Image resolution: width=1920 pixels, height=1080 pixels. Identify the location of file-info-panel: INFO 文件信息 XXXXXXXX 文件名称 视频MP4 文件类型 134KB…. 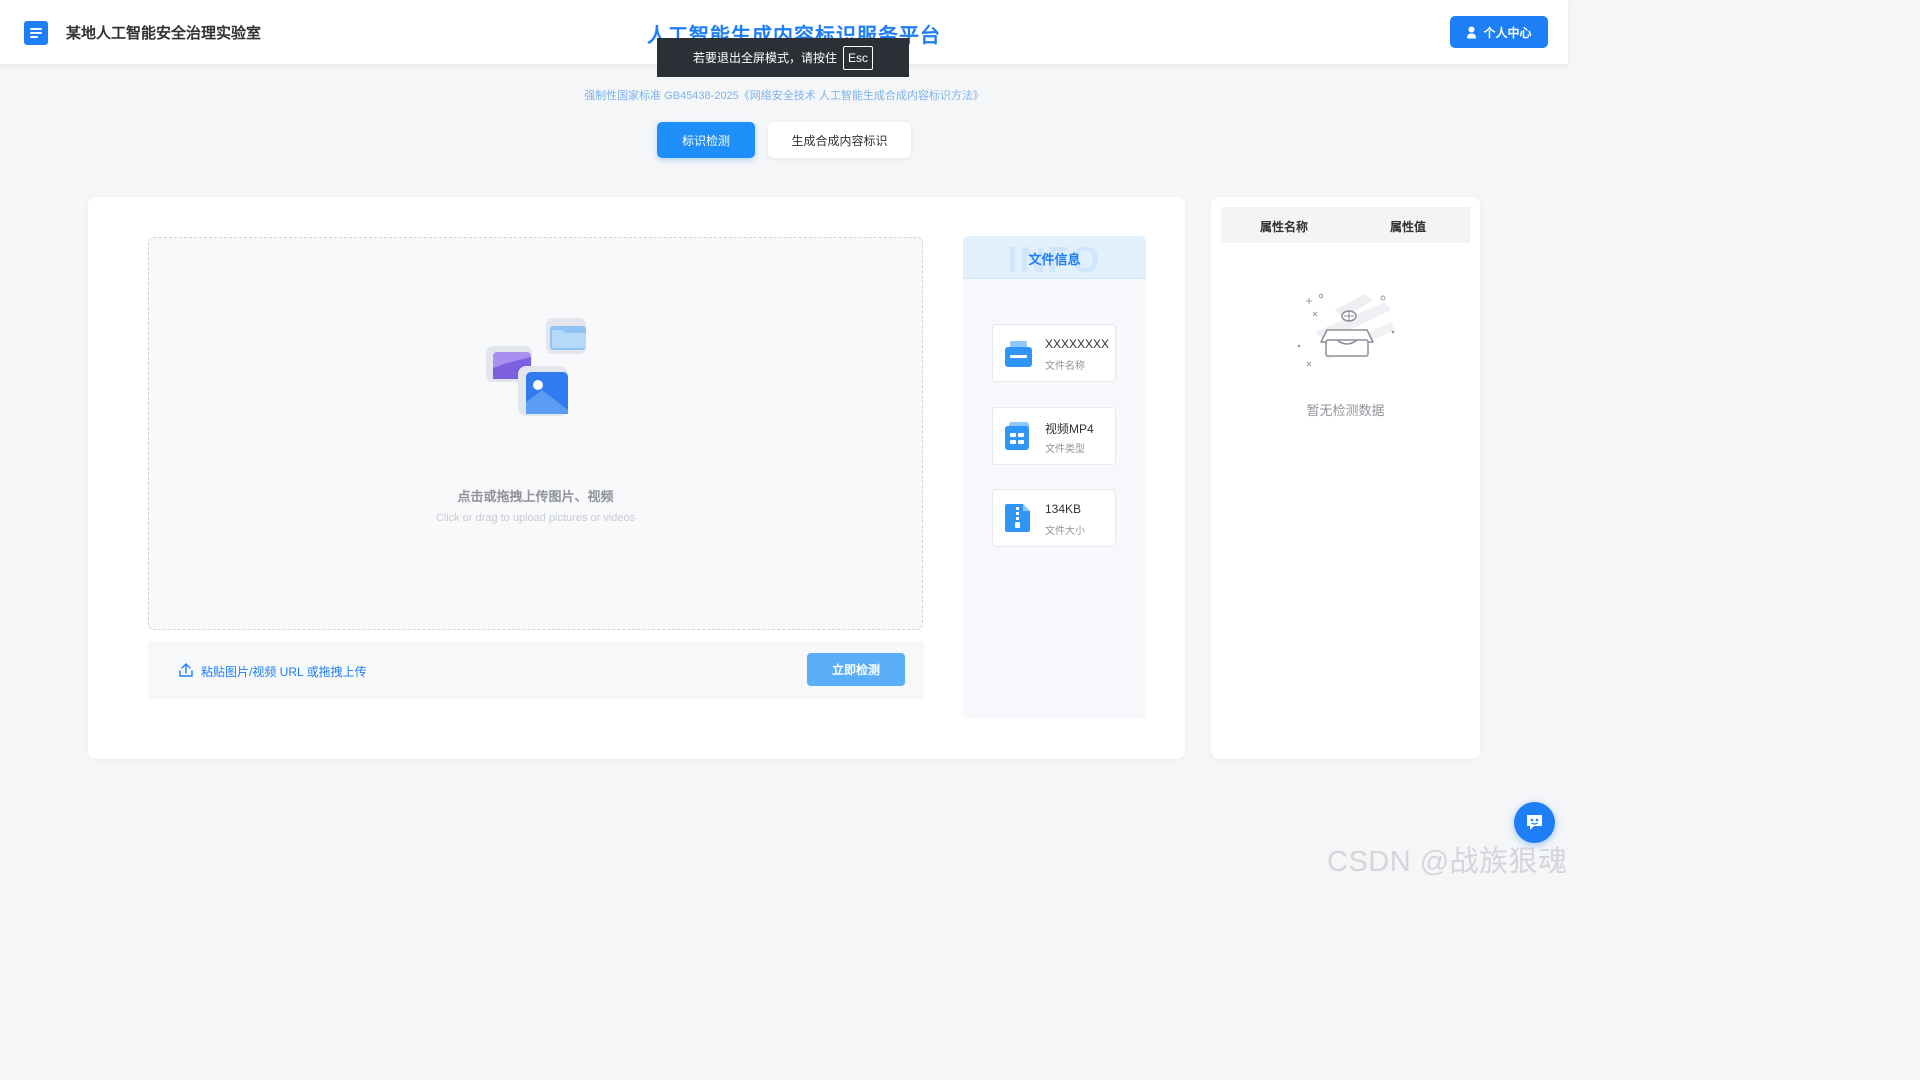
(1054, 477).